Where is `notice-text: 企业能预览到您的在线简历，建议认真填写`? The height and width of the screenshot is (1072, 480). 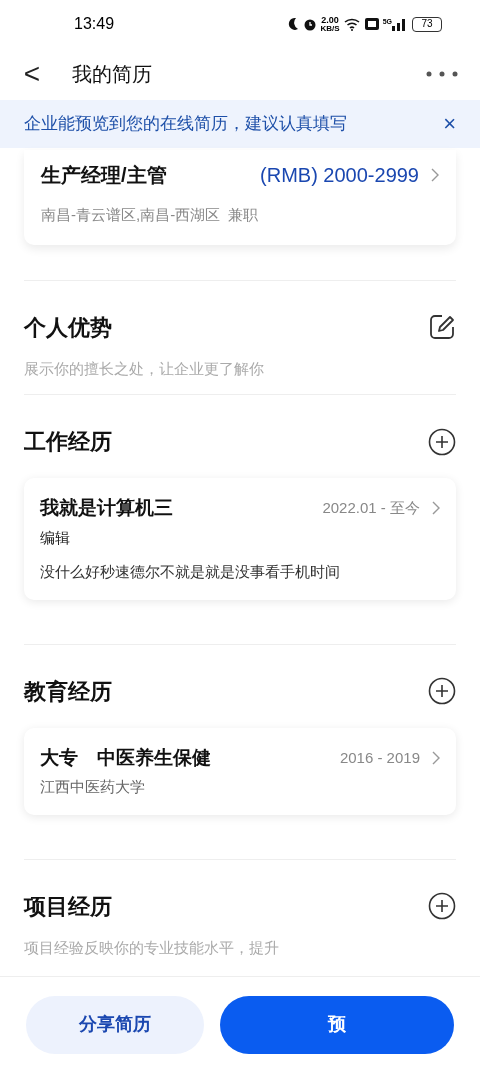
notice-text: 企业能预览到您的在线简历，建议认真填写 is located at coordinates (185, 124).